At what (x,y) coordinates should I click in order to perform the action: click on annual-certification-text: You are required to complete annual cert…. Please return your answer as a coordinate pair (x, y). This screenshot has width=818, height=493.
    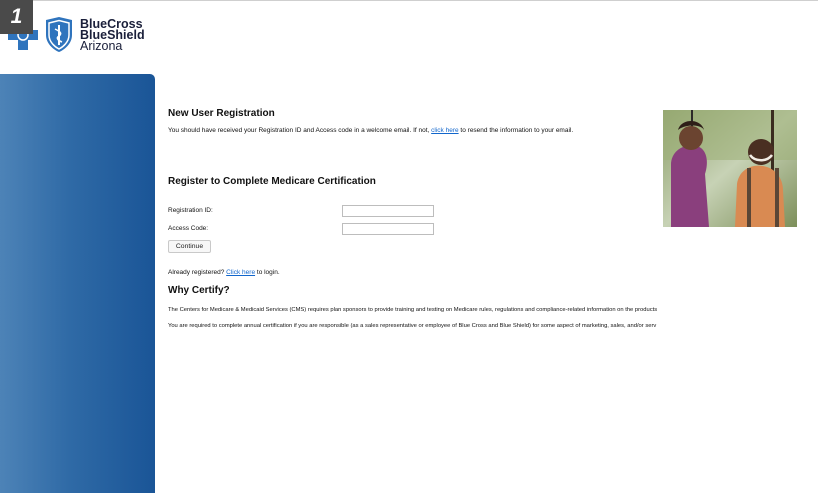
    Looking at the image, I should click on (412, 326).